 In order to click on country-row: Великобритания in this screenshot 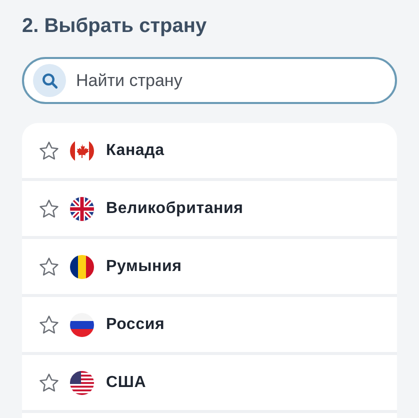, I will do `click(209, 210)`.